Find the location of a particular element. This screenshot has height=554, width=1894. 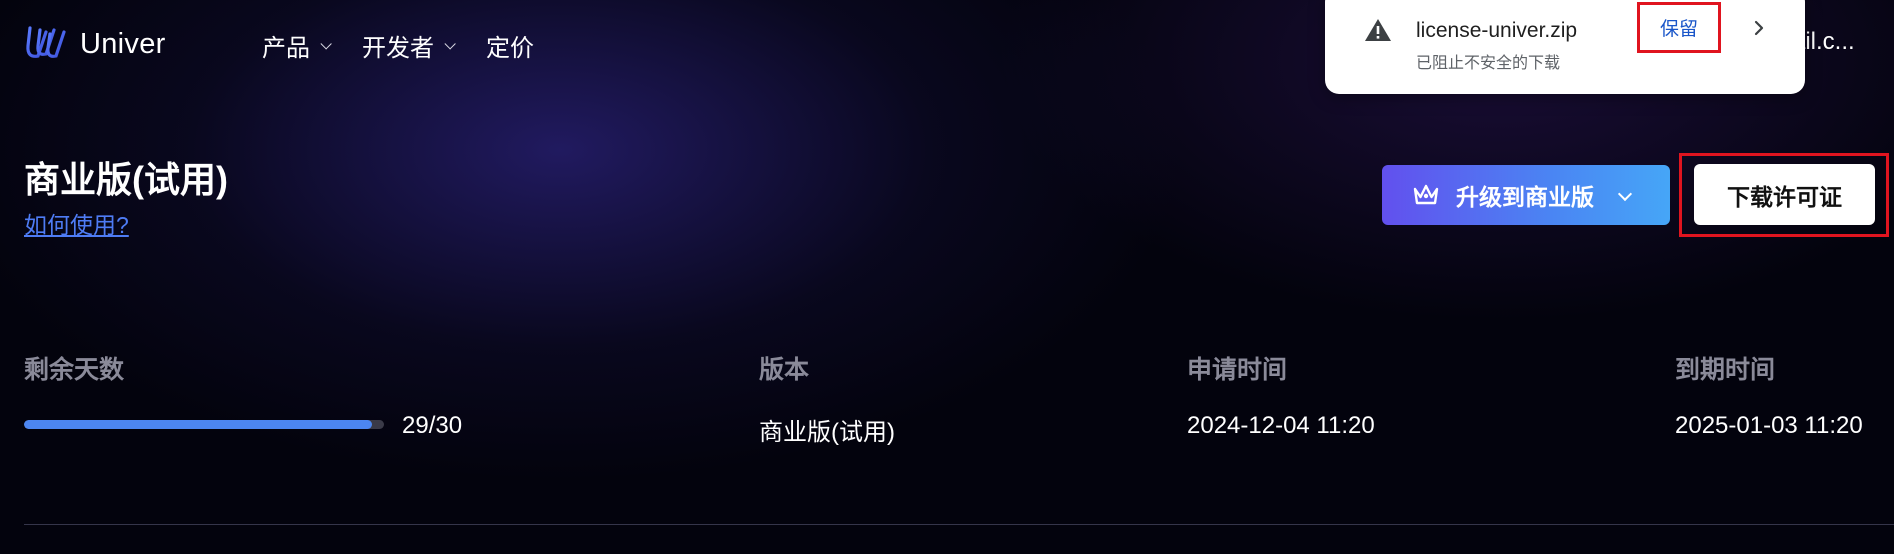

nav-item-label: 开发者 is located at coordinates (398, 48).